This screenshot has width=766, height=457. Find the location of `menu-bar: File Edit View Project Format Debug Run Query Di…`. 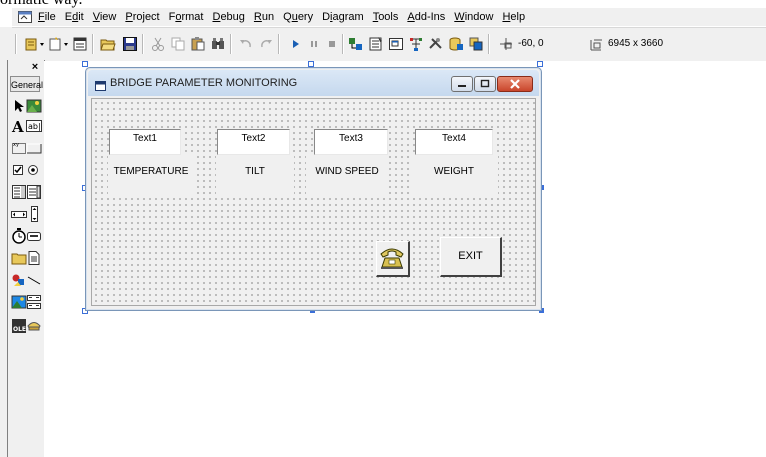

menu-bar: File Edit View Project Format Debug Run Query Di… is located at coordinates (389, 17).